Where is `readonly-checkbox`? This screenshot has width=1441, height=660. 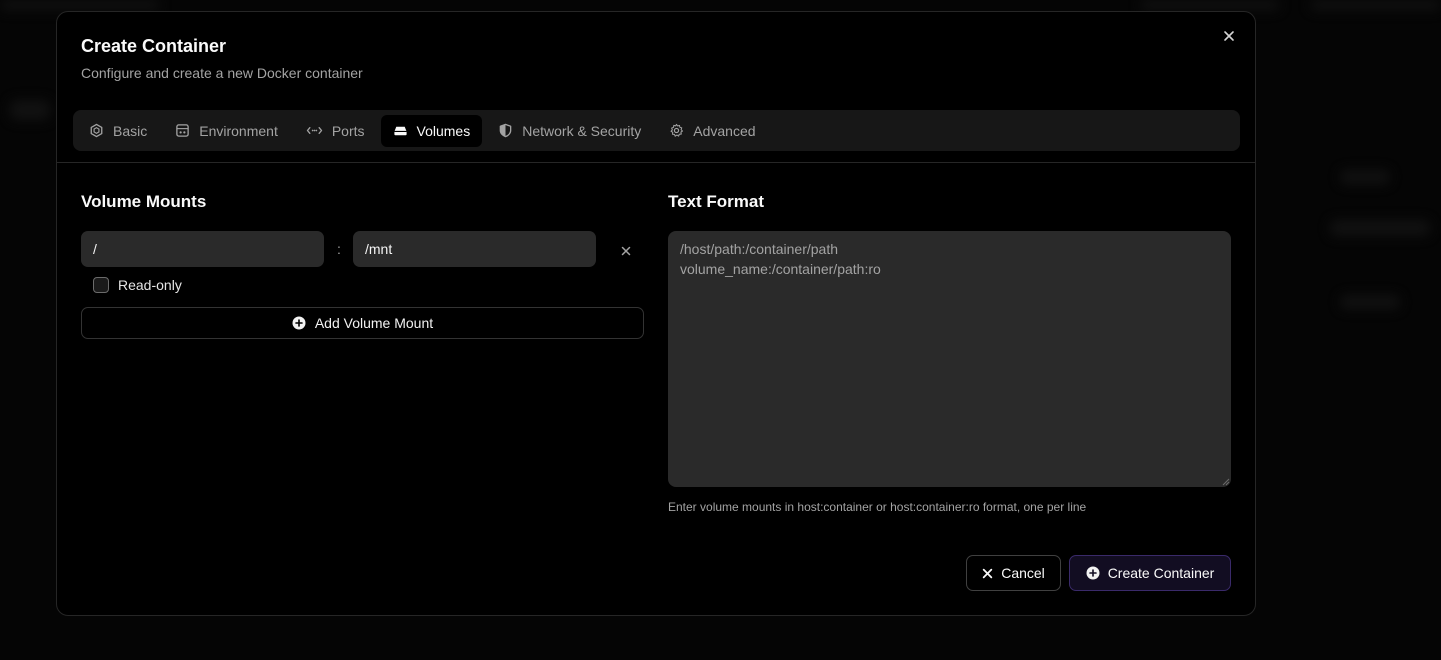 readonly-checkbox is located at coordinates (101, 285).